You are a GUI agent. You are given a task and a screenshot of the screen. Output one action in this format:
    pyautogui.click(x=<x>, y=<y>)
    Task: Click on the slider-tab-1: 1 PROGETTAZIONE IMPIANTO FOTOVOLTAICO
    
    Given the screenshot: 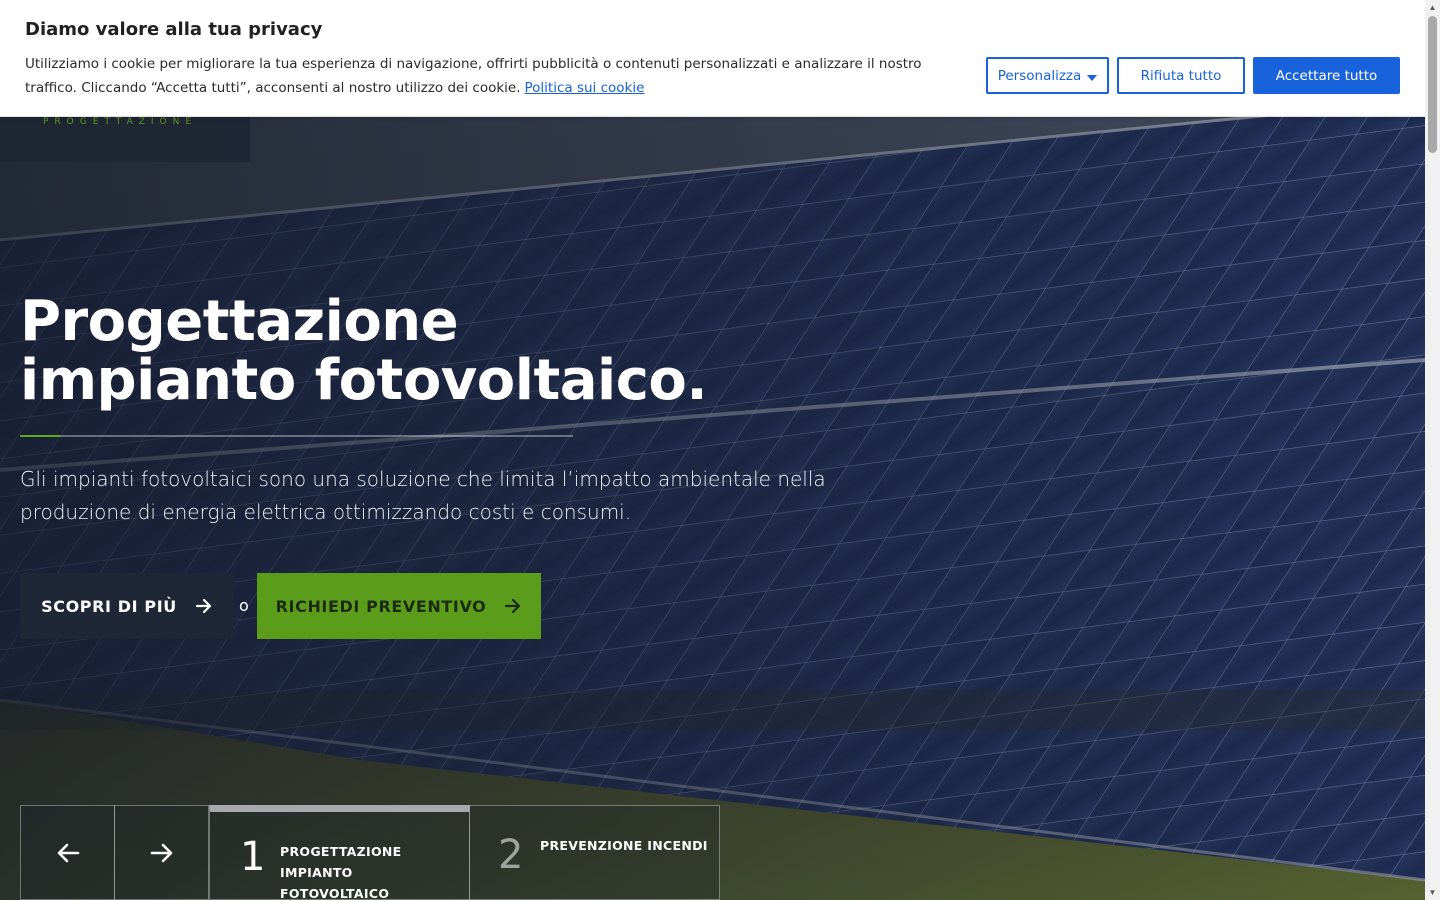 What is the action you would take?
    pyautogui.click(x=339, y=852)
    